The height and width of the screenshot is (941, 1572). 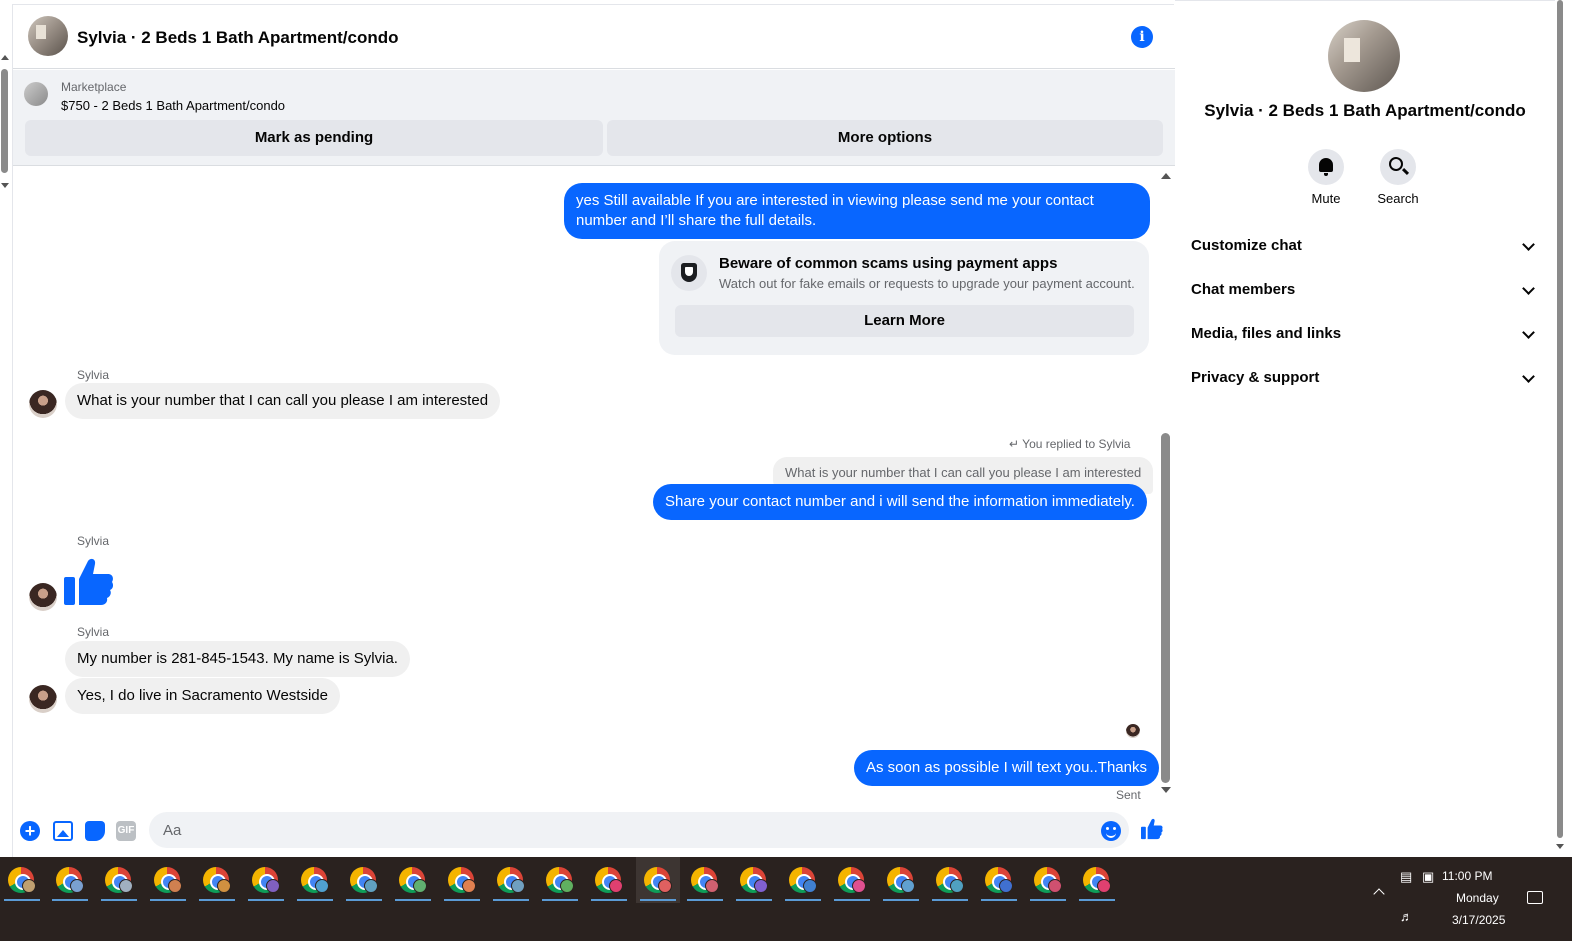 I want to click on network-icon: ▣, so click(x=1428, y=877).